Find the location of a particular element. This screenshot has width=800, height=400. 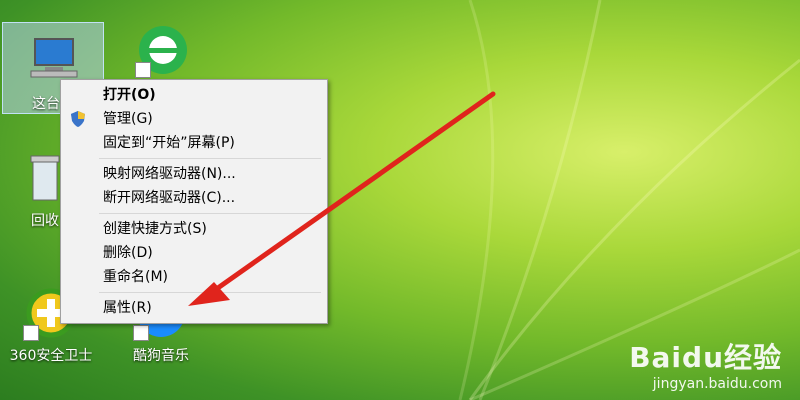

baidu-watermark: Baidu经验 jingyan.baidu.com is located at coordinates (705, 364).